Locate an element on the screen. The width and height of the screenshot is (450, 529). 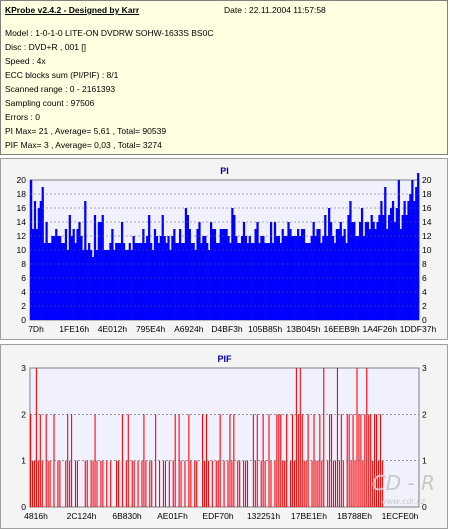
errors-info: Errors : 0 is located at coordinates (22, 117).